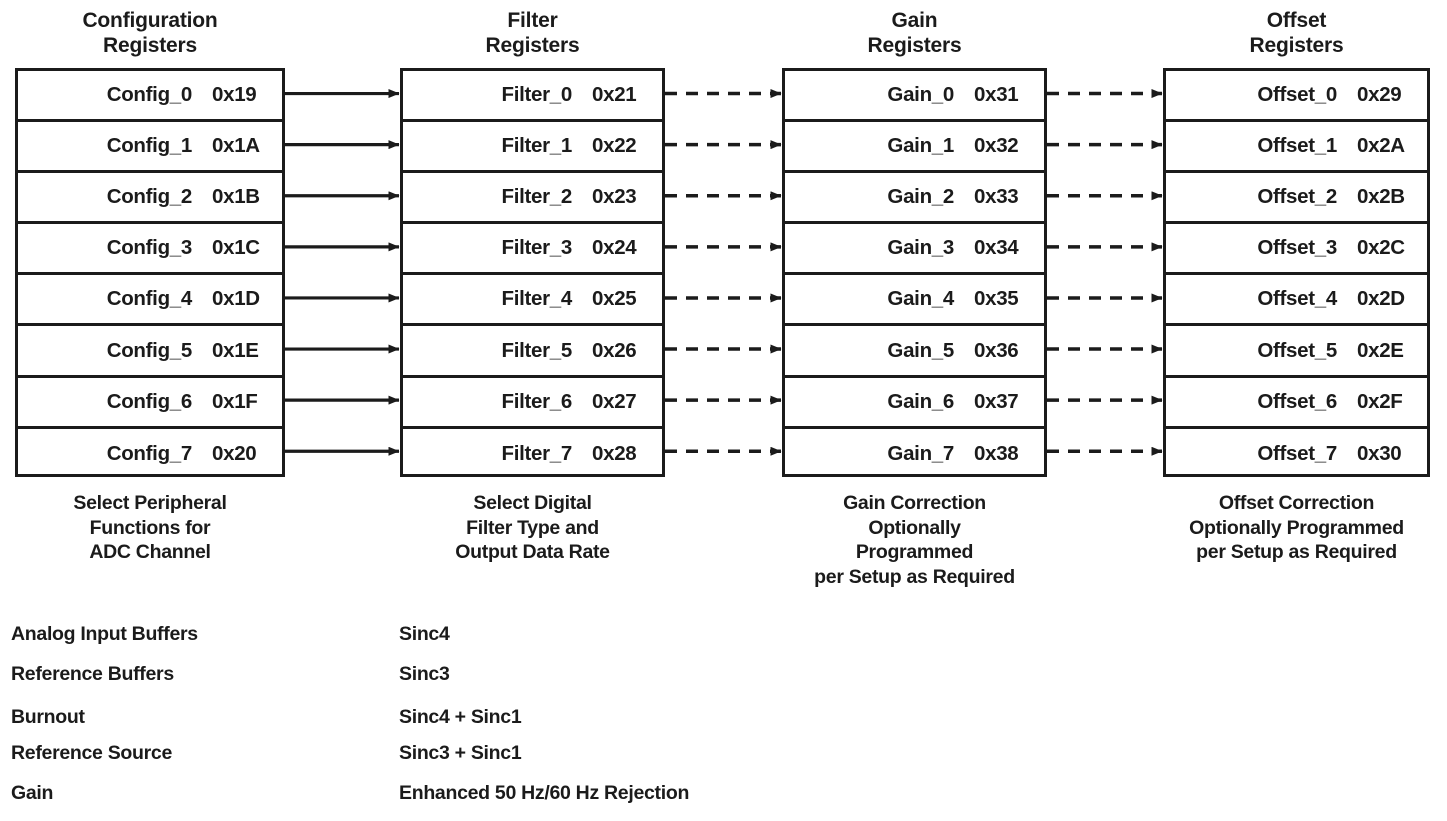  What do you see at coordinates (1380, 350) in the screenshot?
I see `register-address: 0x2E` at bounding box center [1380, 350].